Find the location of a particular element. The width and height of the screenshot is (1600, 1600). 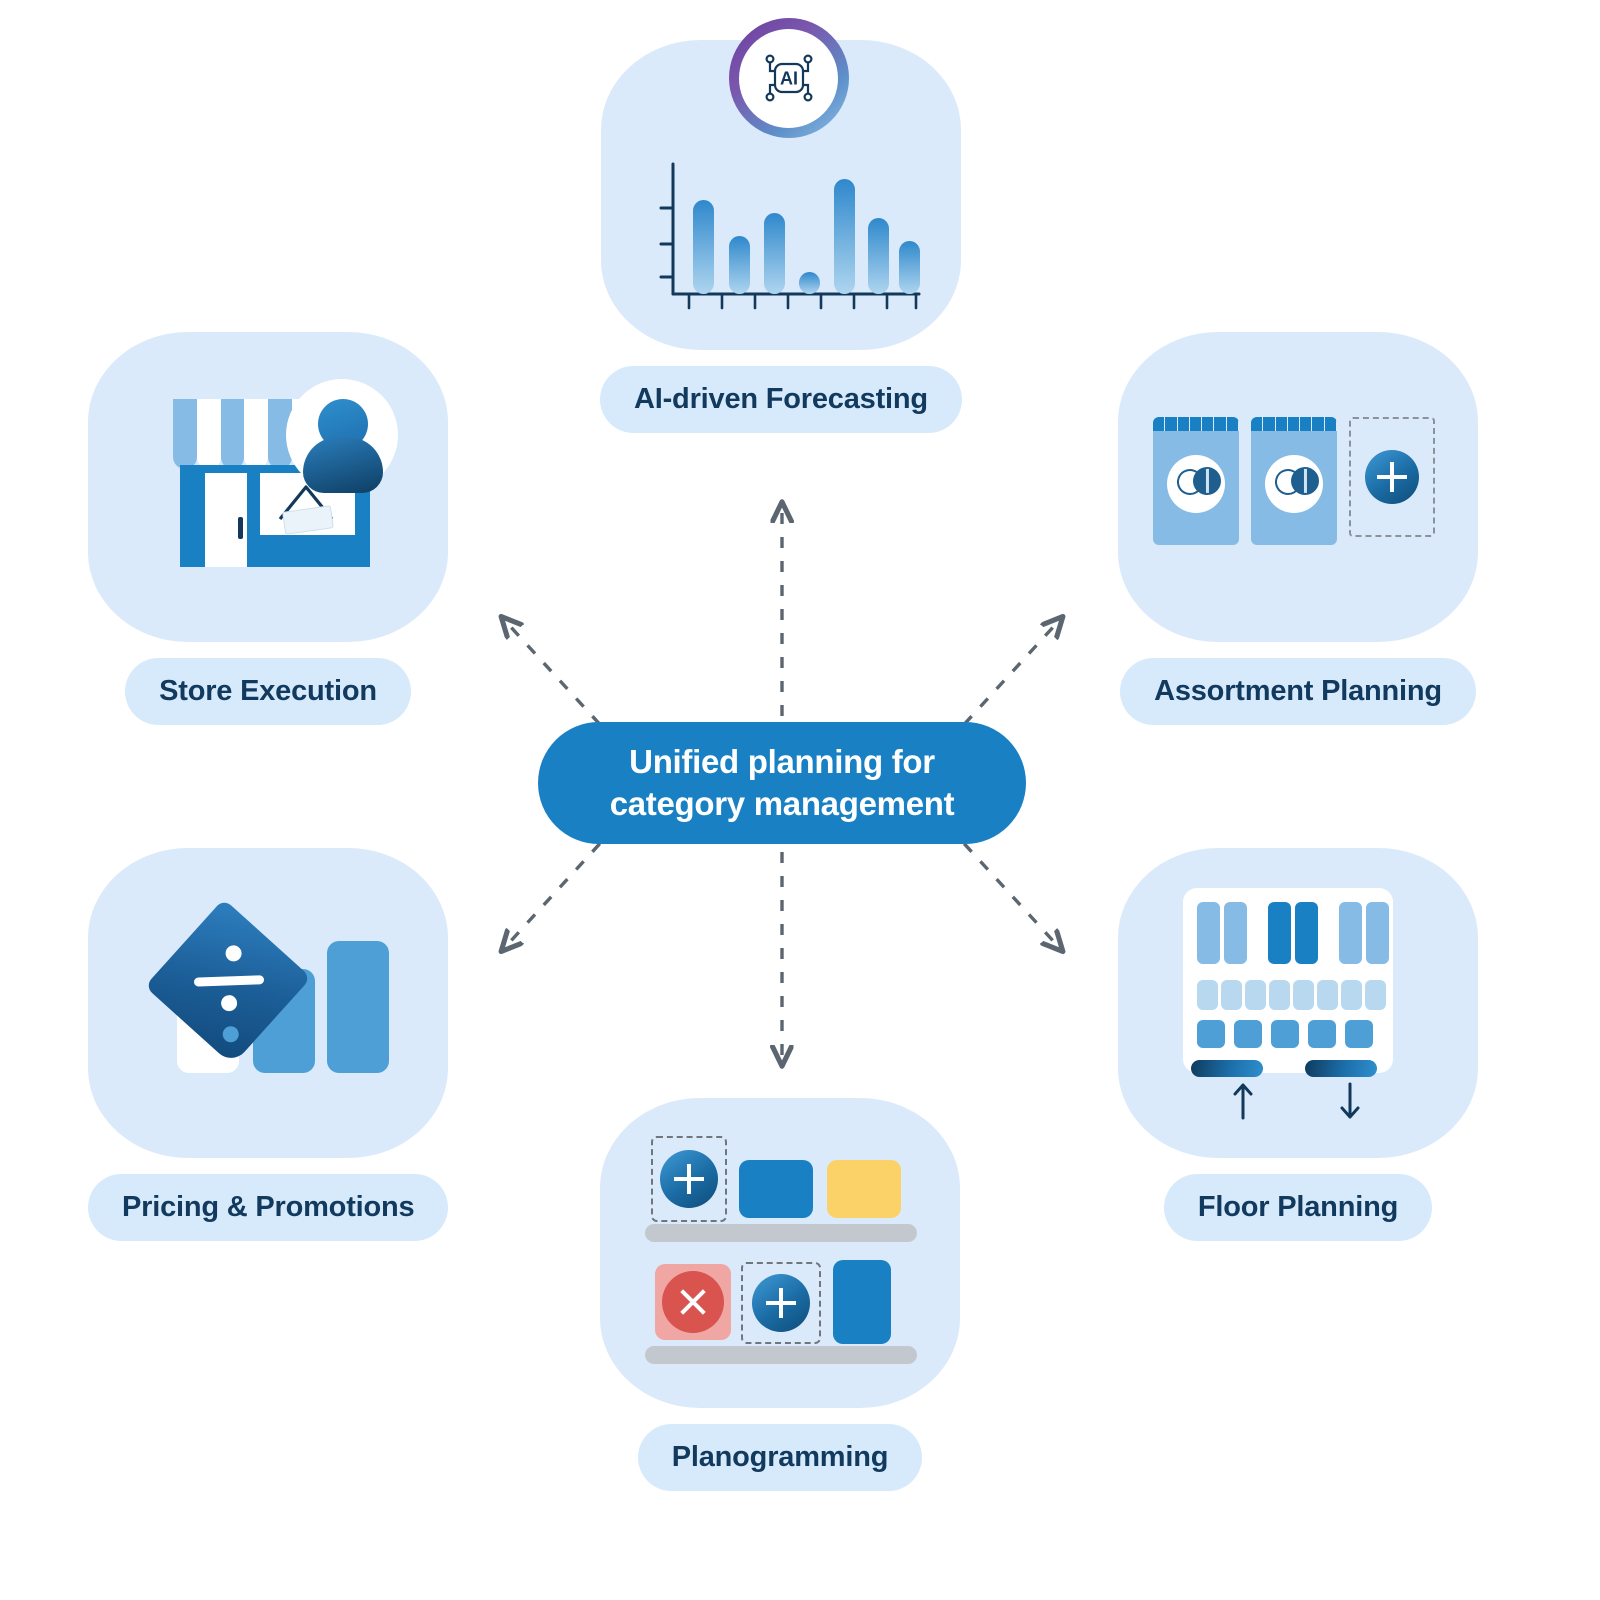

hub-line-1: Unified planning for is located at coordinates (782, 762).